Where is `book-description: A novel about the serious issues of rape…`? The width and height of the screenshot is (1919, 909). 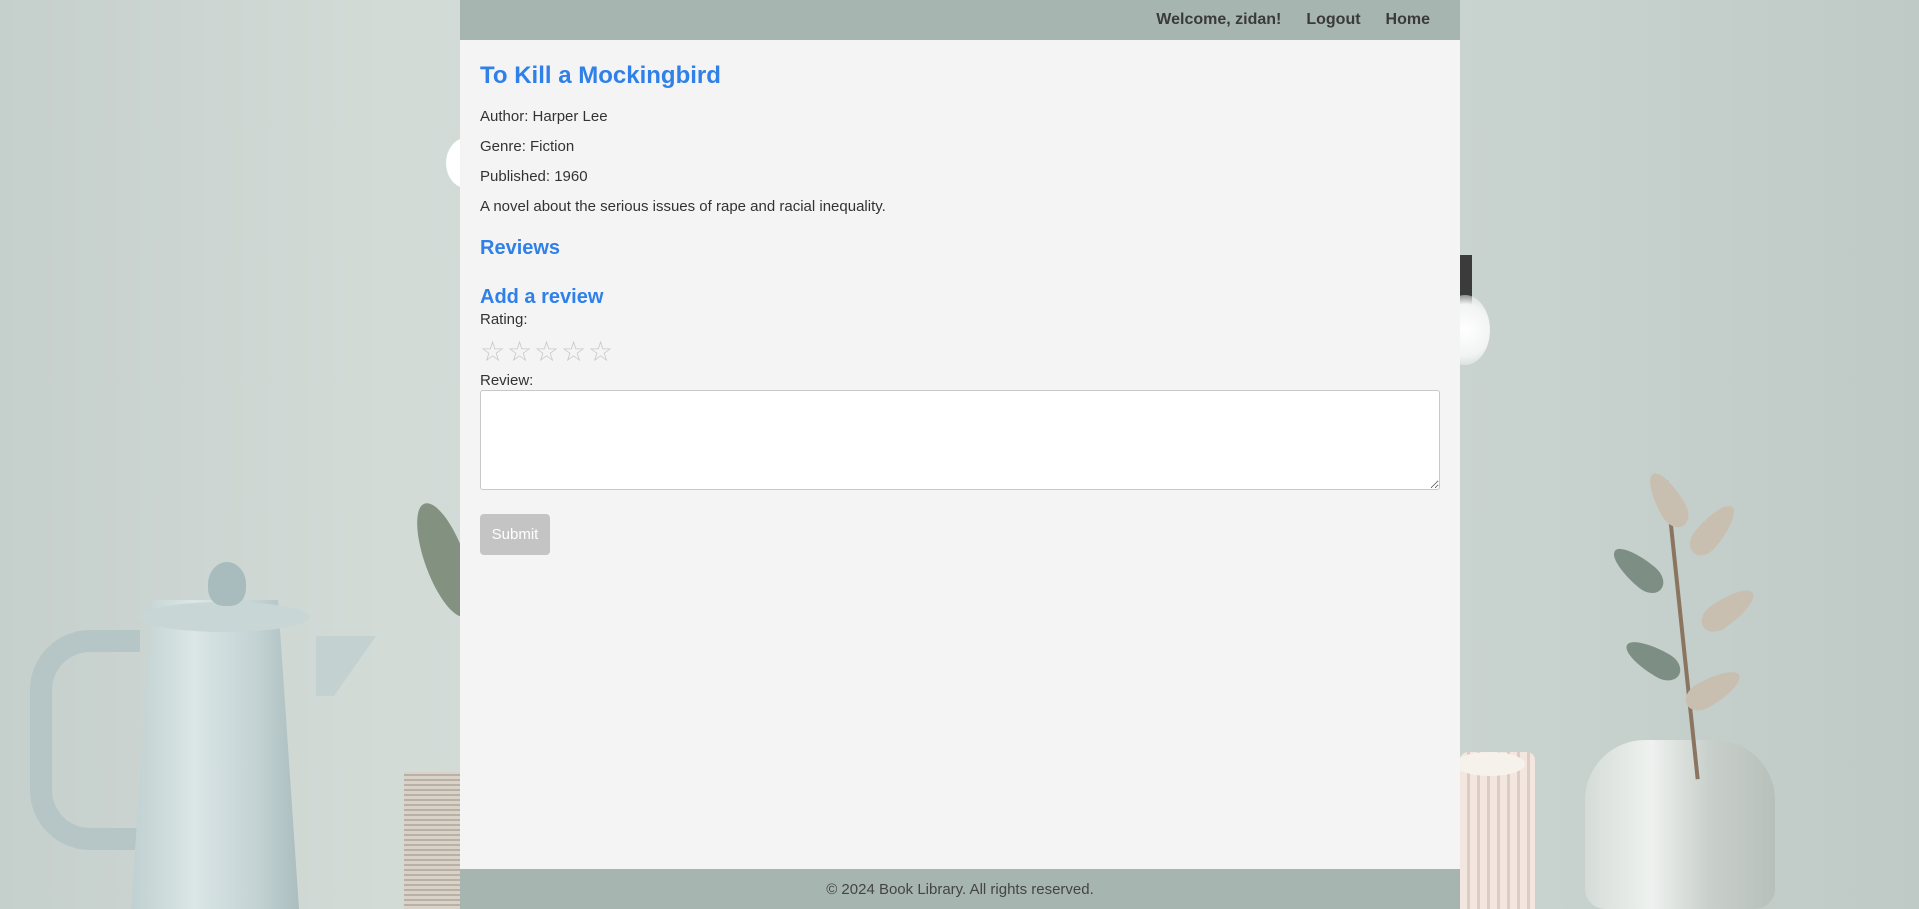
book-description: A novel about the serious issues of rape… is located at coordinates (683, 206).